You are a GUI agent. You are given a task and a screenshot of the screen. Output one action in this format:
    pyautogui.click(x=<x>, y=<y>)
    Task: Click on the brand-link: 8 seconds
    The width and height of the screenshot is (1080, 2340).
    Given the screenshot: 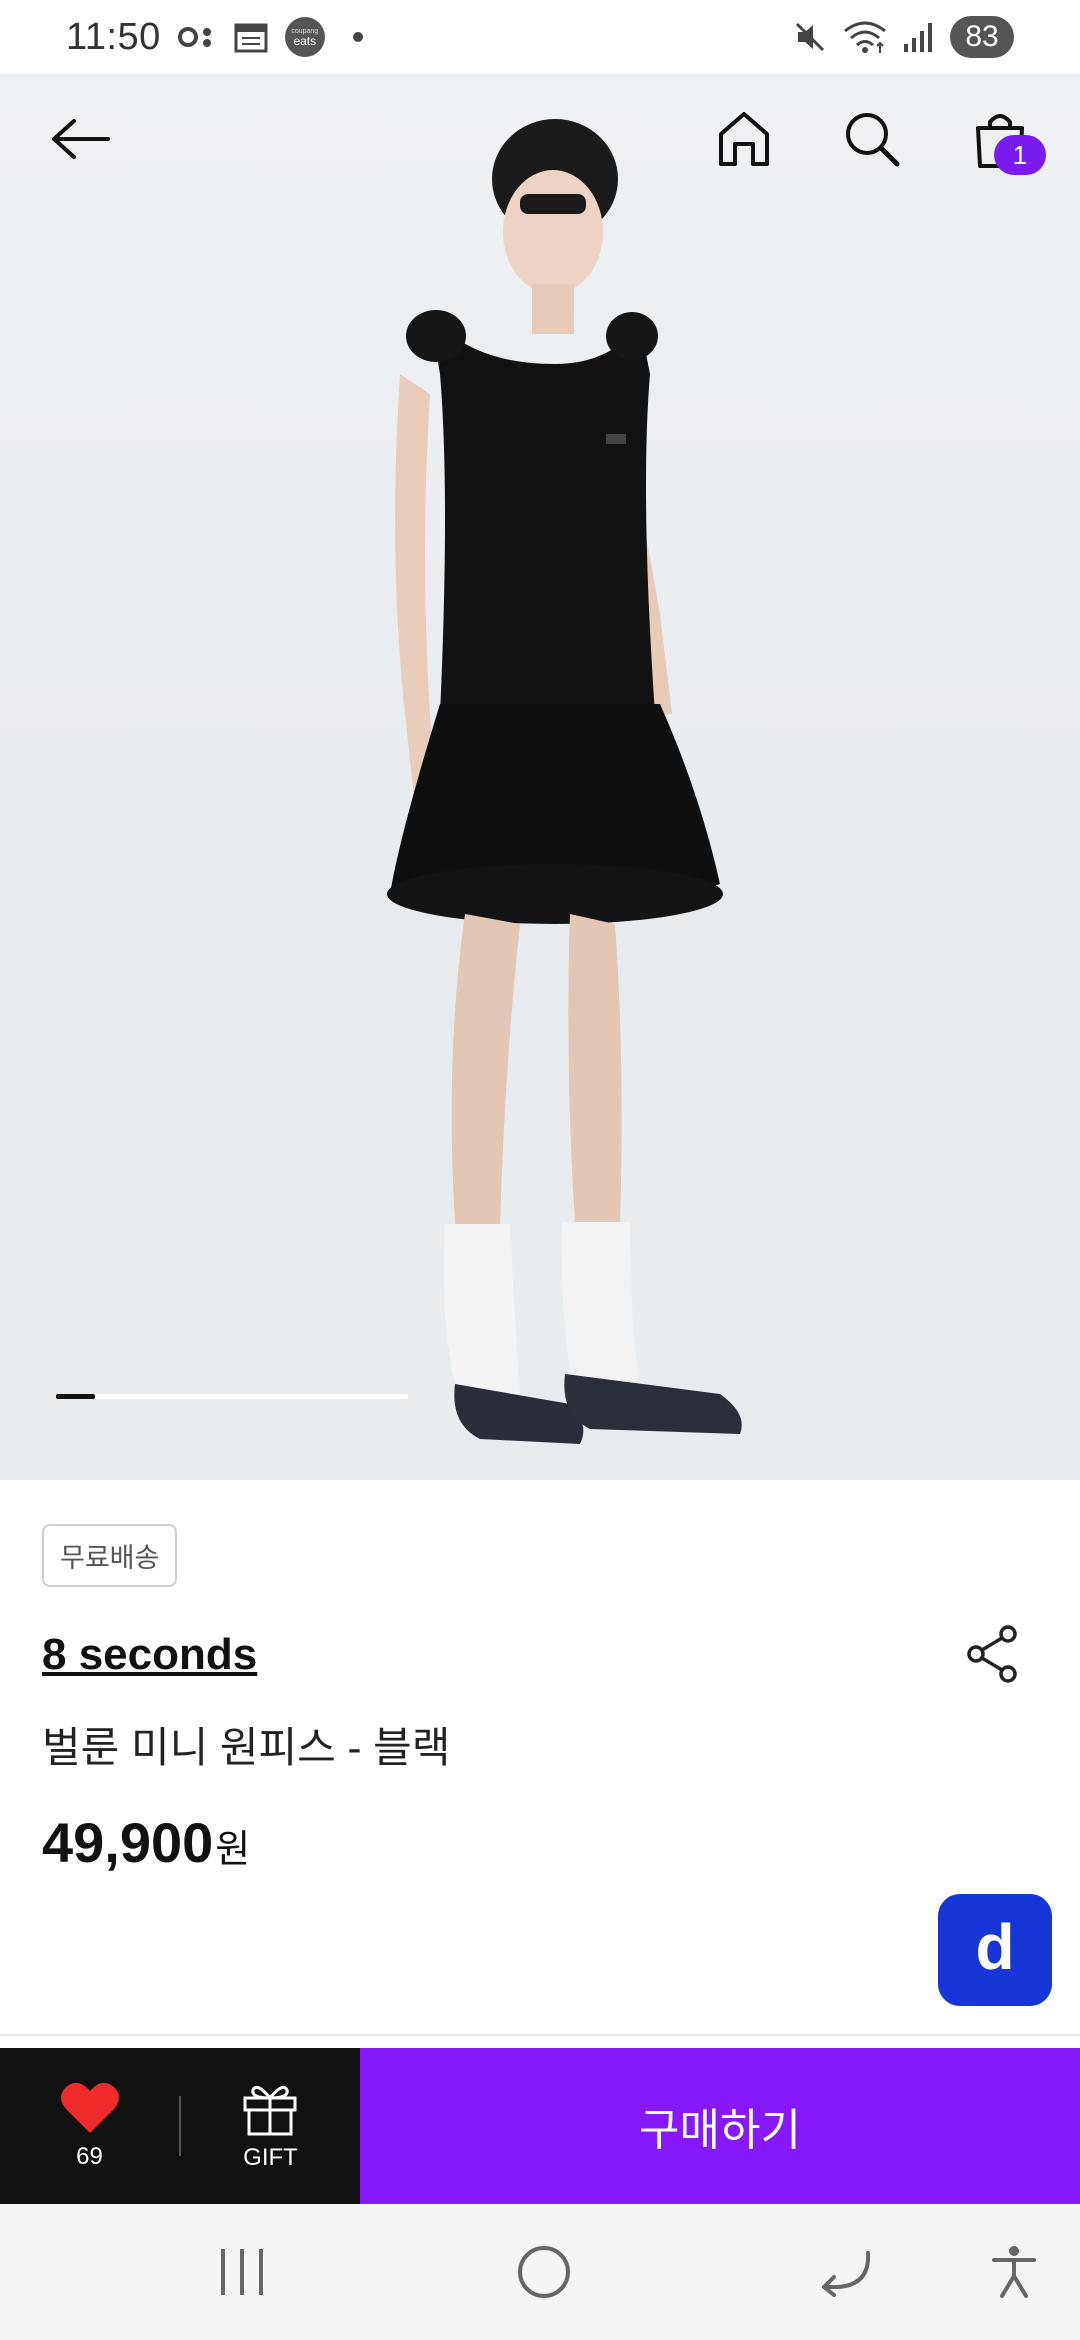 What is the action you would take?
    pyautogui.click(x=149, y=1655)
    